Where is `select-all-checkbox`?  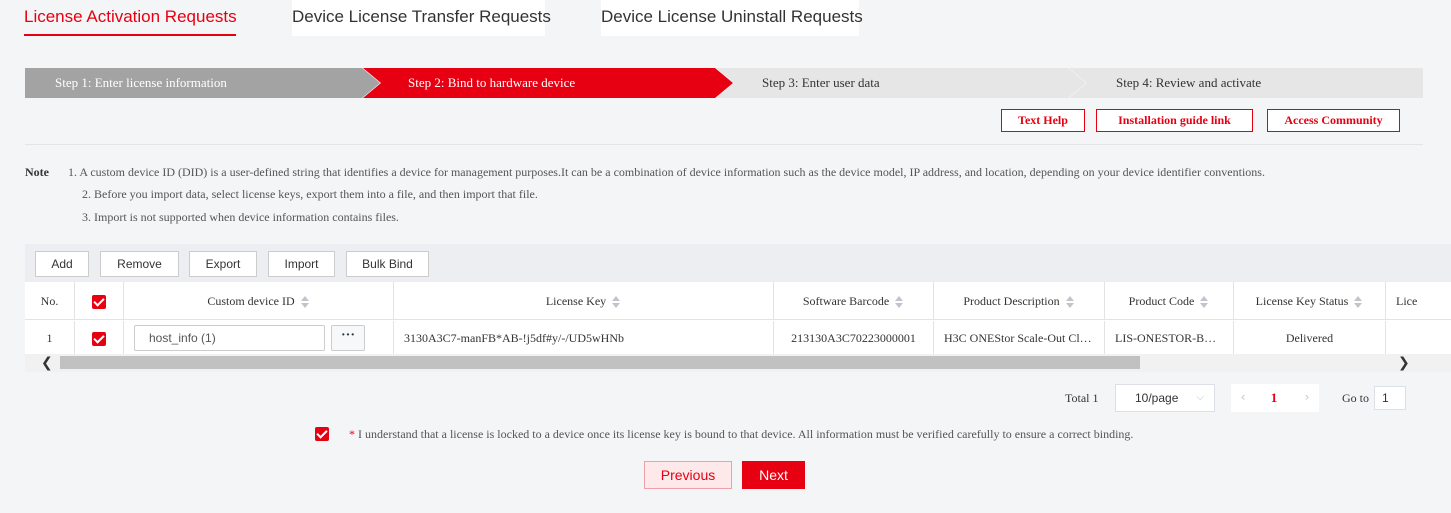 select-all-checkbox is located at coordinates (99, 302).